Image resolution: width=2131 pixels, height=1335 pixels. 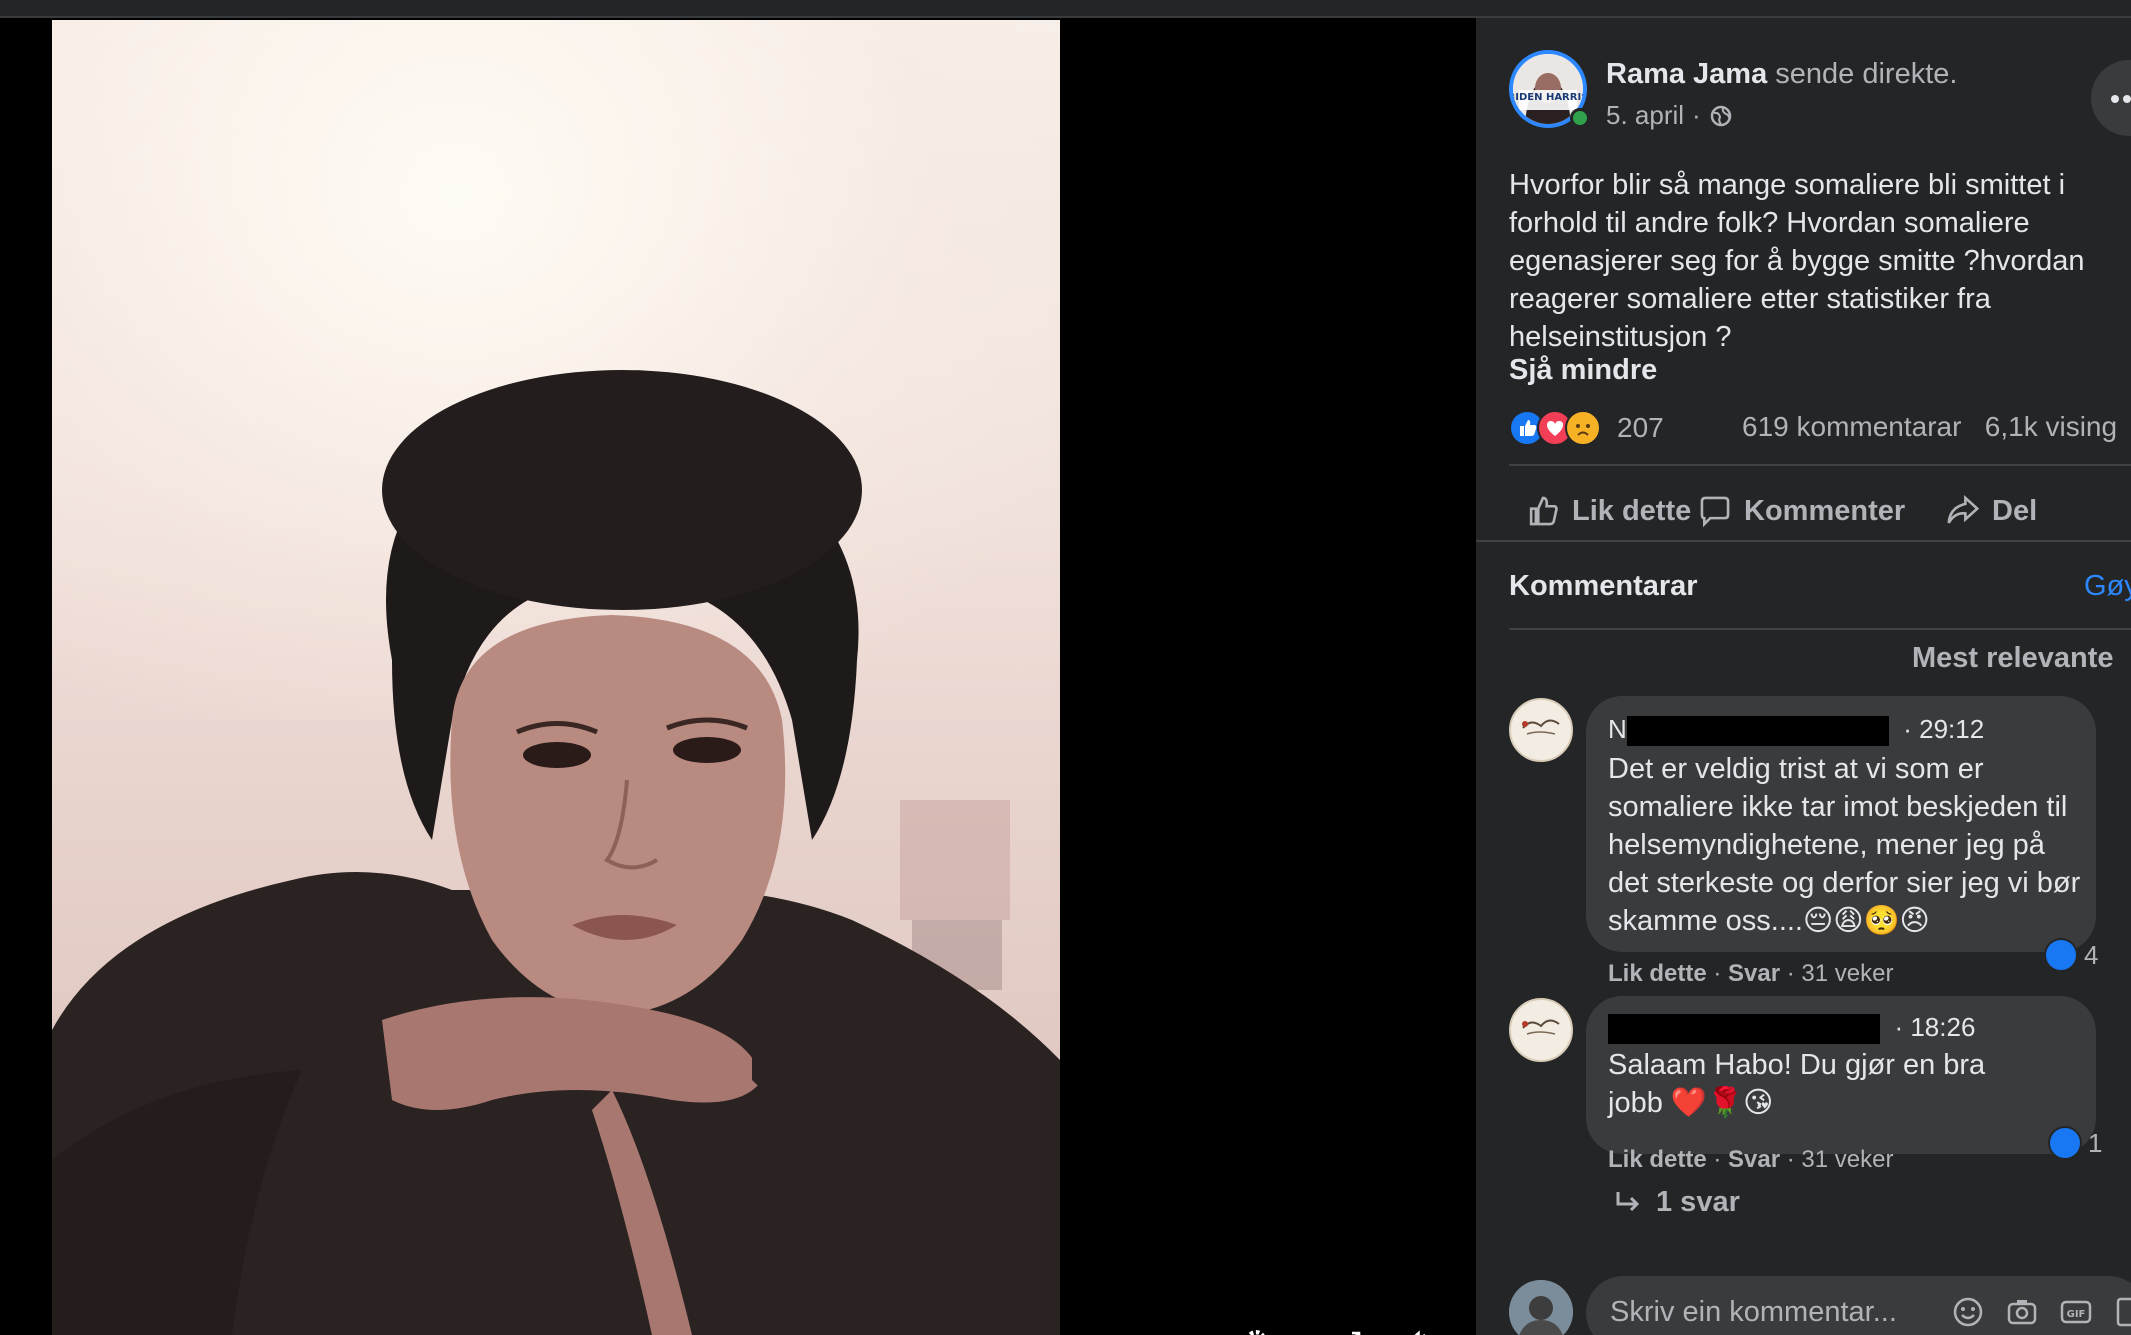 I want to click on post-meta: 5. april ·, so click(x=1669, y=115).